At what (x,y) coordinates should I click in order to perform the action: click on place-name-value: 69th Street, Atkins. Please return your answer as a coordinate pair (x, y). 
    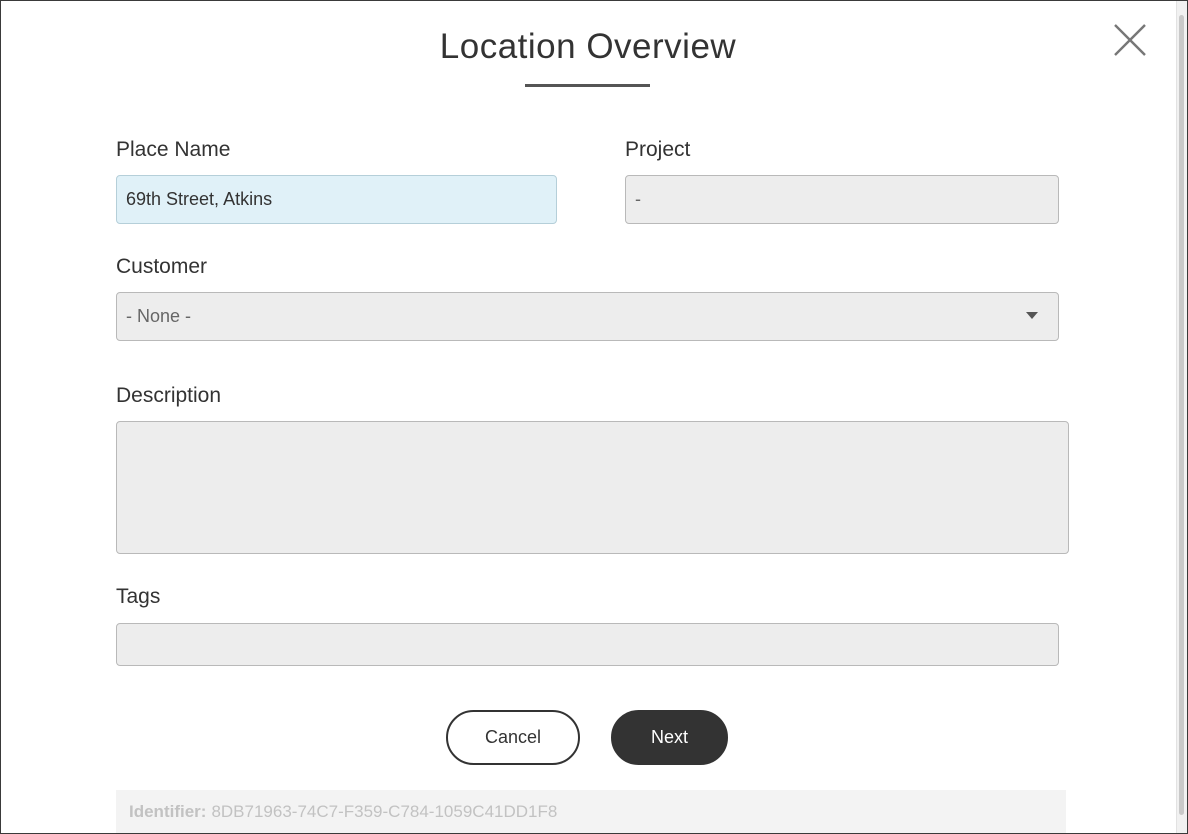
    Looking at the image, I should click on (199, 199).